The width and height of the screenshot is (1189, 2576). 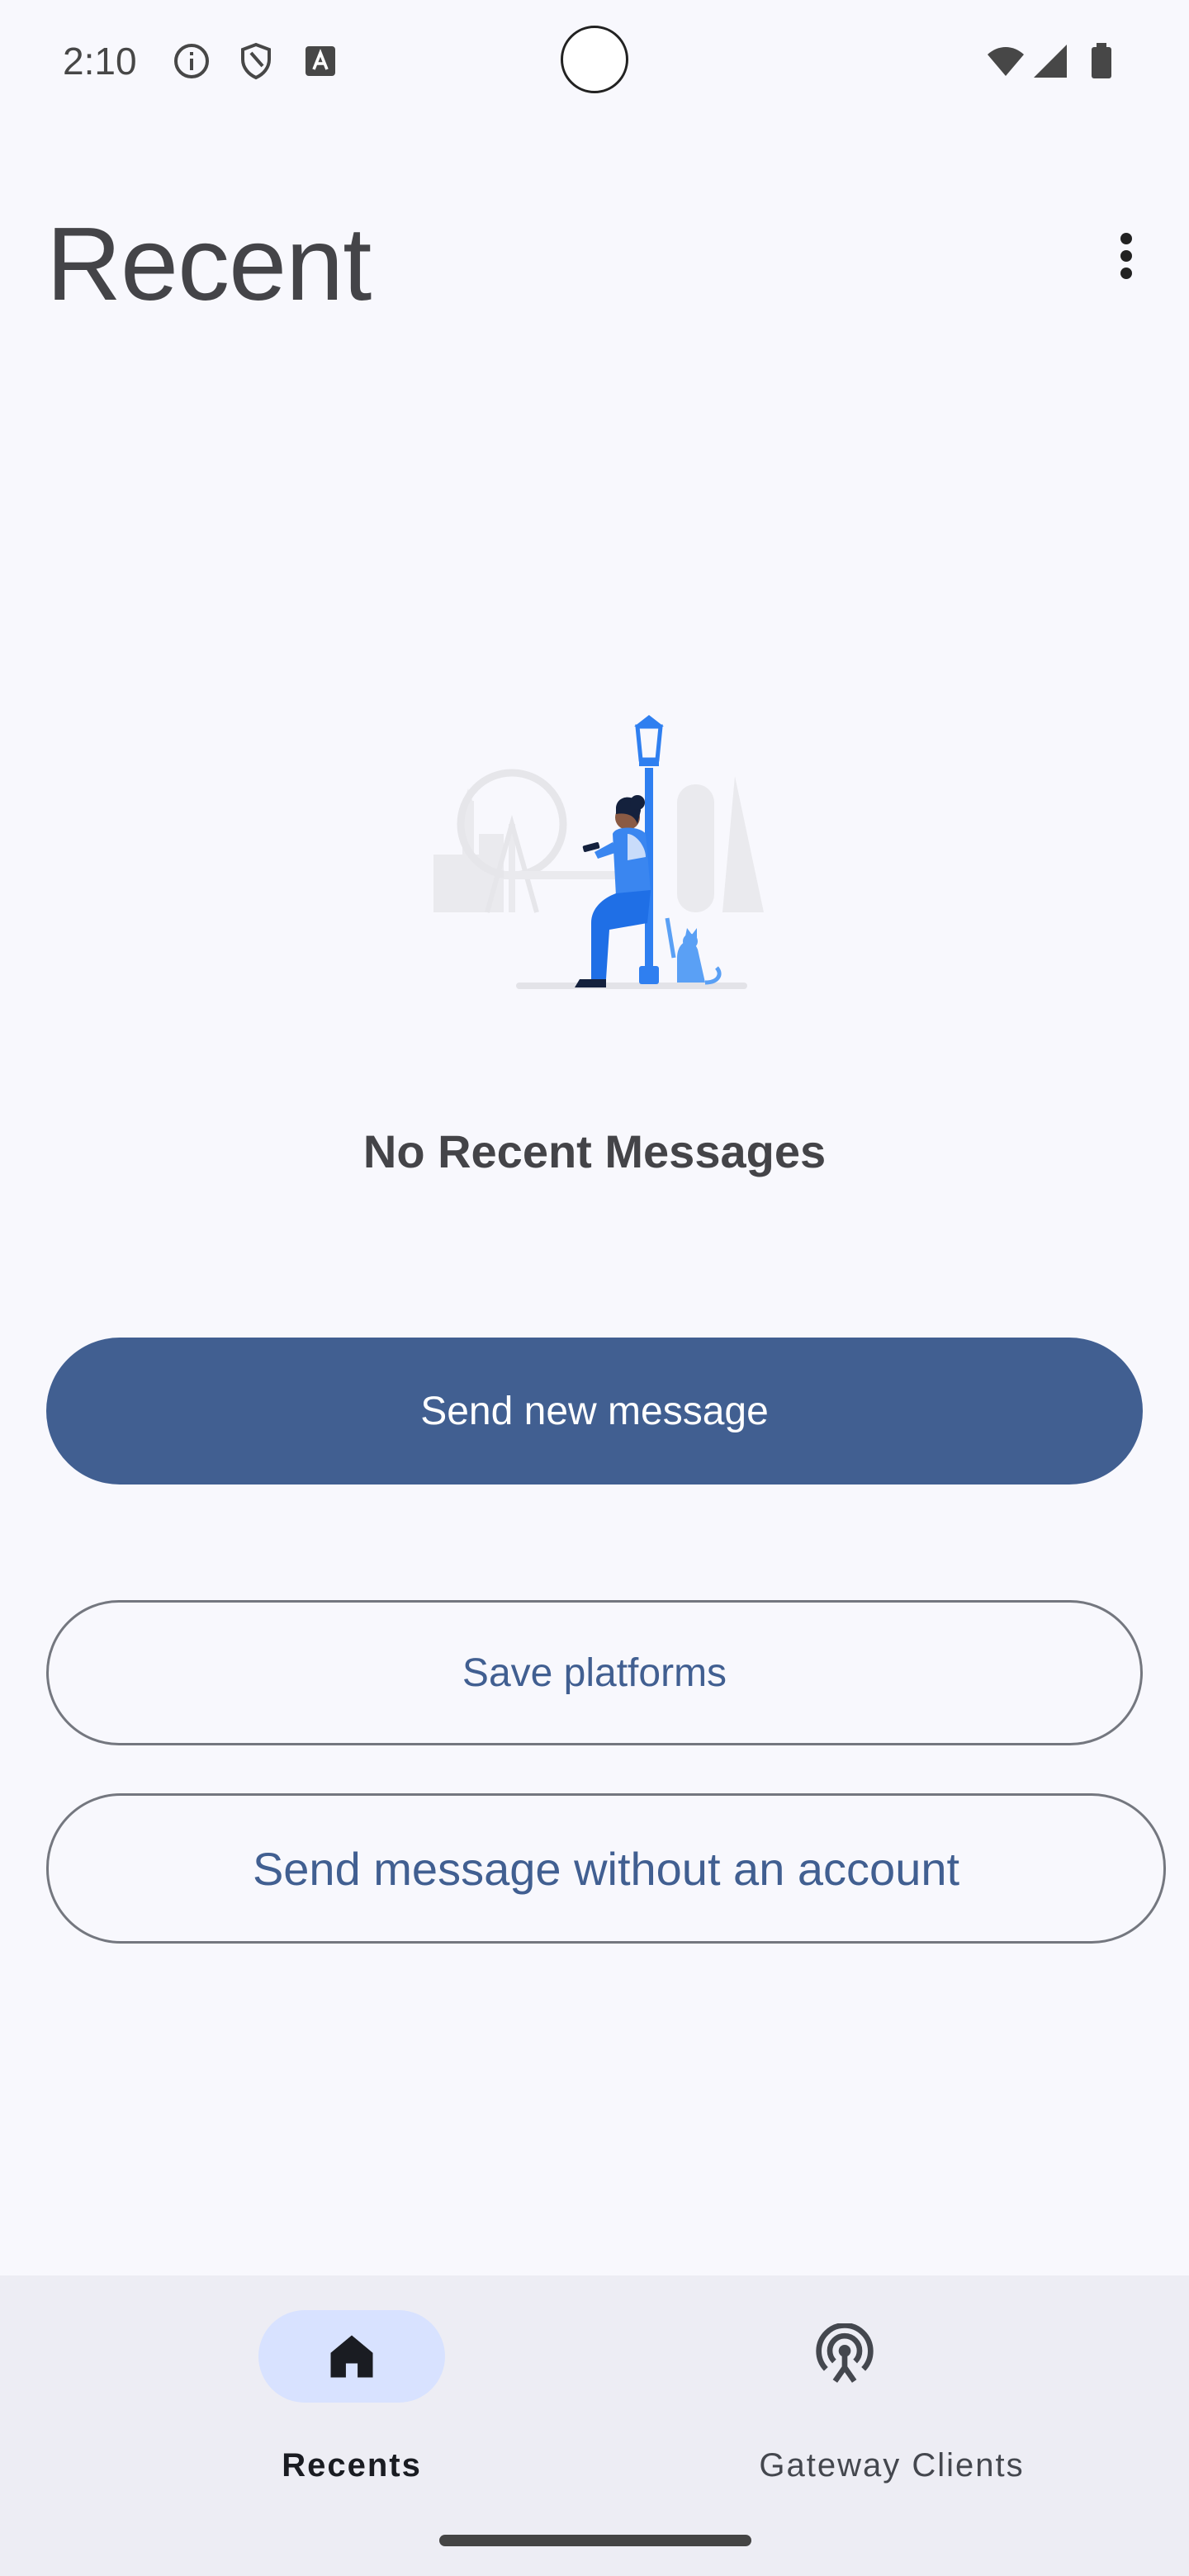 What do you see at coordinates (1126, 238) in the screenshot?
I see `more-vert-icon` at bounding box center [1126, 238].